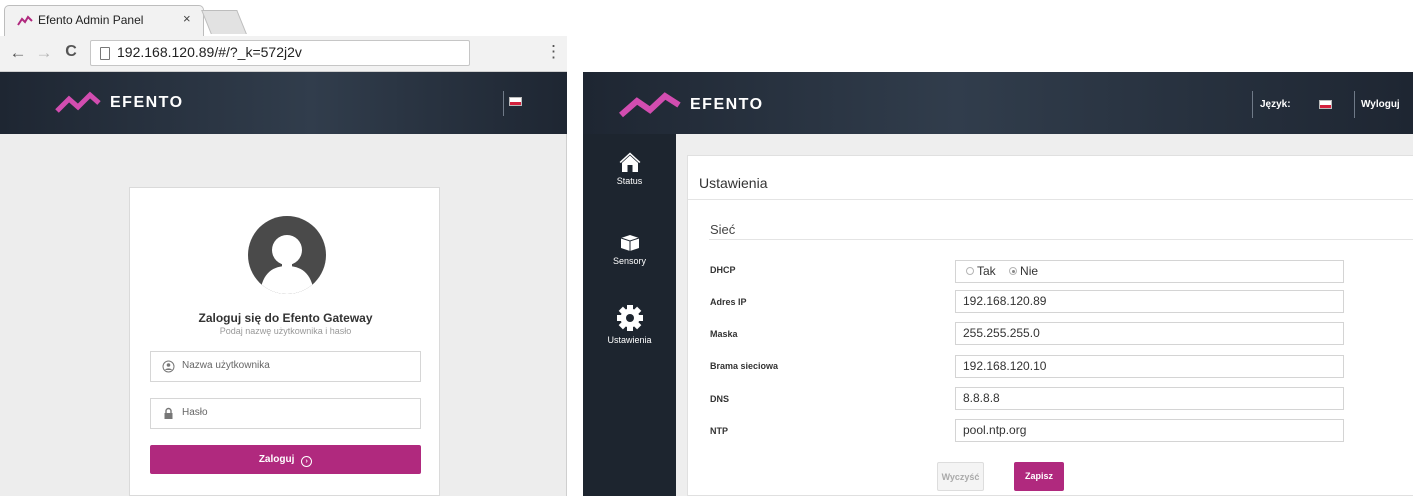 This screenshot has width=1413, height=496. I want to click on sensor-icon, so click(629, 243).